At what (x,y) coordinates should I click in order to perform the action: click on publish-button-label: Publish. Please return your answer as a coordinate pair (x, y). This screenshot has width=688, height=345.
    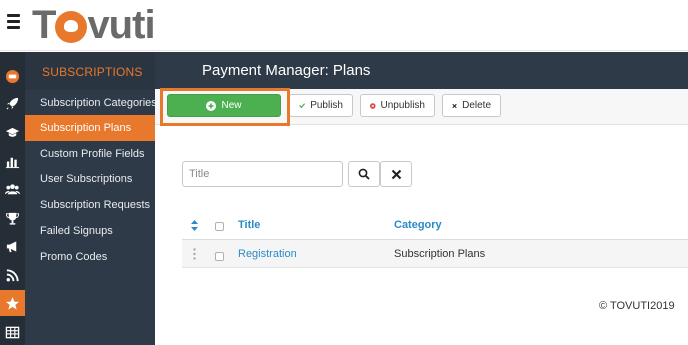
    Looking at the image, I should click on (326, 105).